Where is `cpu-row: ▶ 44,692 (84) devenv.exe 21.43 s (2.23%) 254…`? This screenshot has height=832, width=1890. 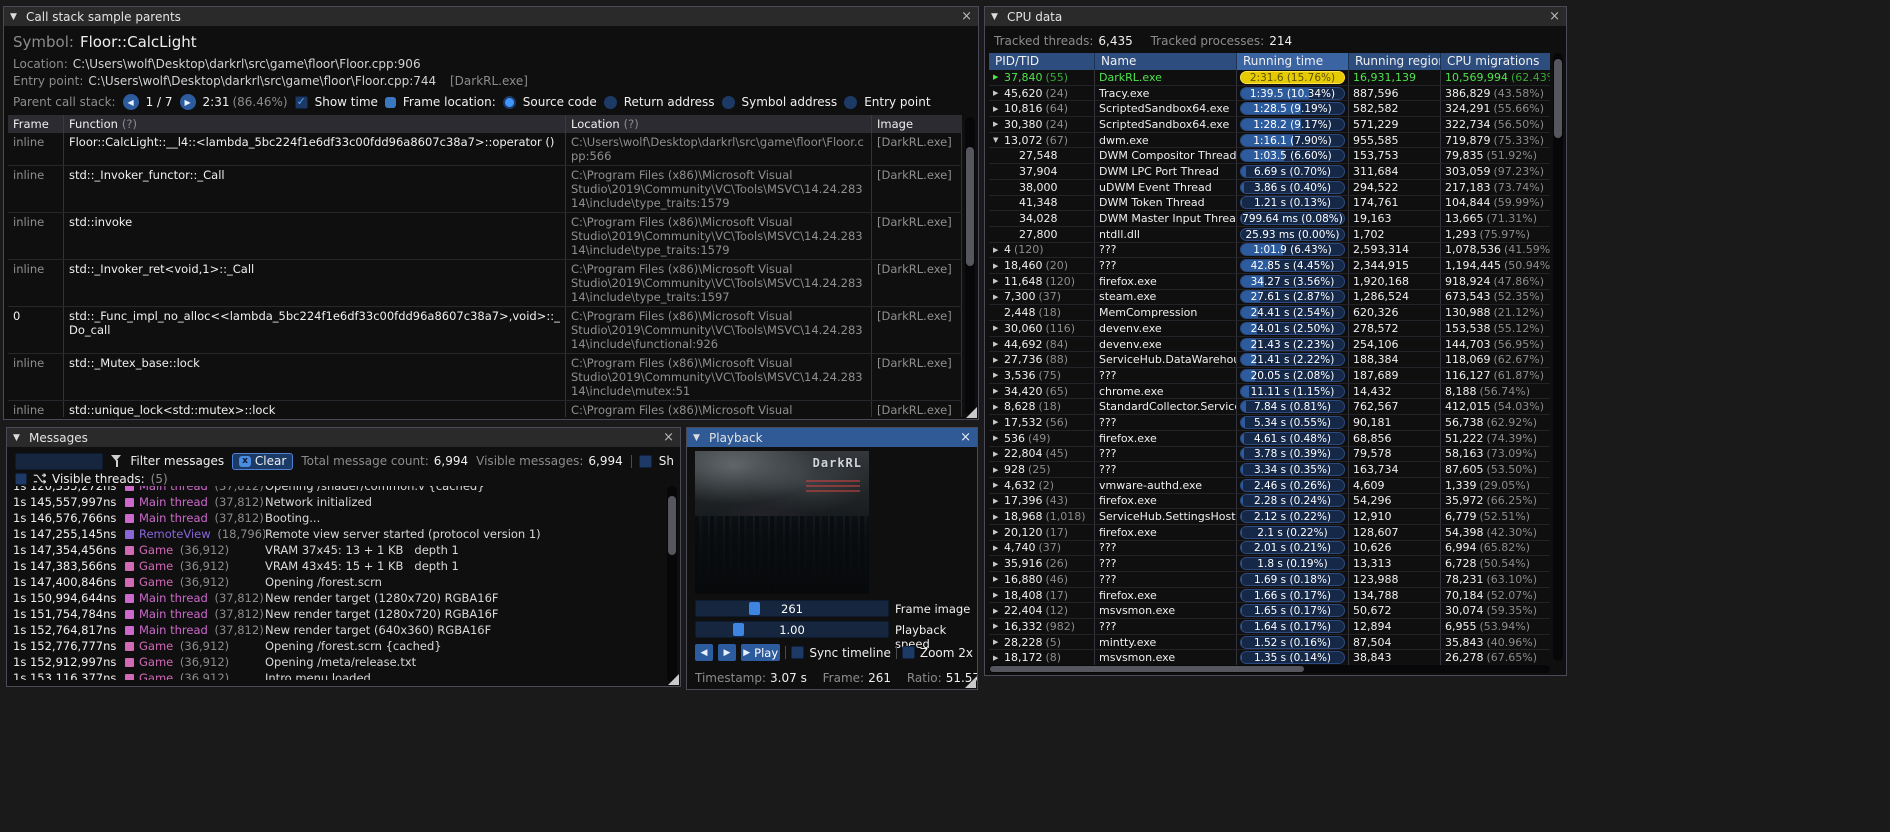 cpu-row: ▶ 44,692 (84) devenv.exe 21.43 s (2.23%) 254… is located at coordinates (1269, 344).